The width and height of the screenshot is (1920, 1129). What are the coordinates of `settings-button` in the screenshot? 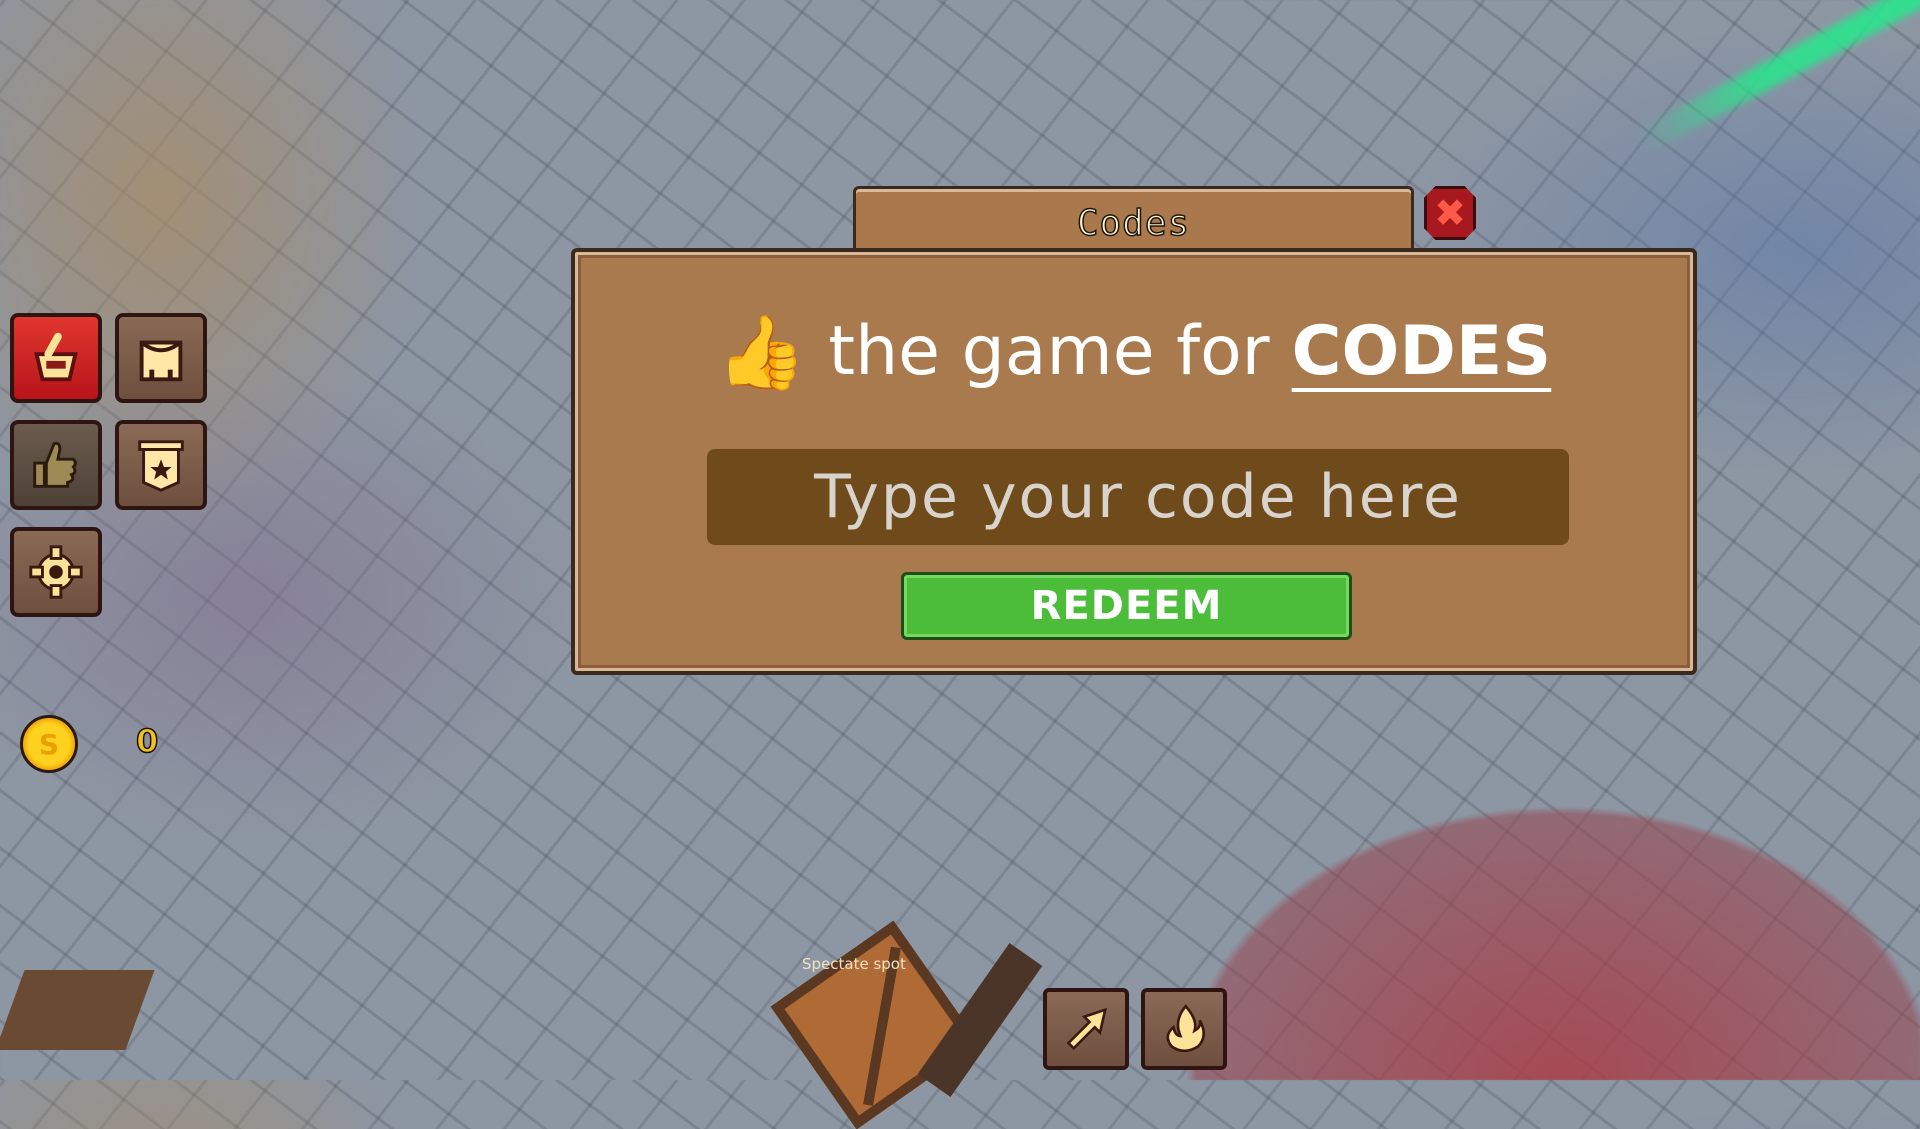 It's located at (56, 572).